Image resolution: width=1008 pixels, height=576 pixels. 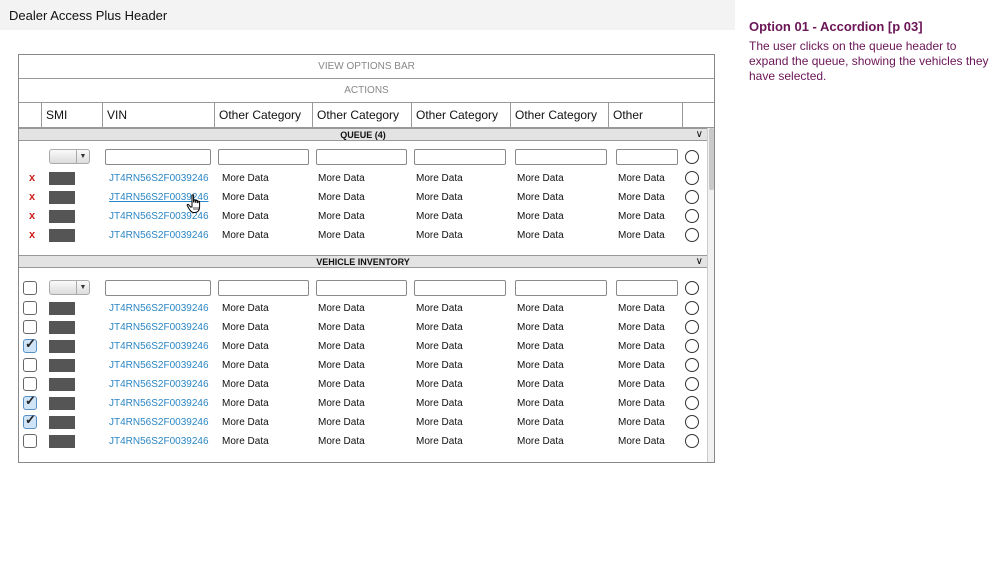 What do you see at coordinates (72, 115) in the screenshot?
I see `column-header-smi: SMI` at bounding box center [72, 115].